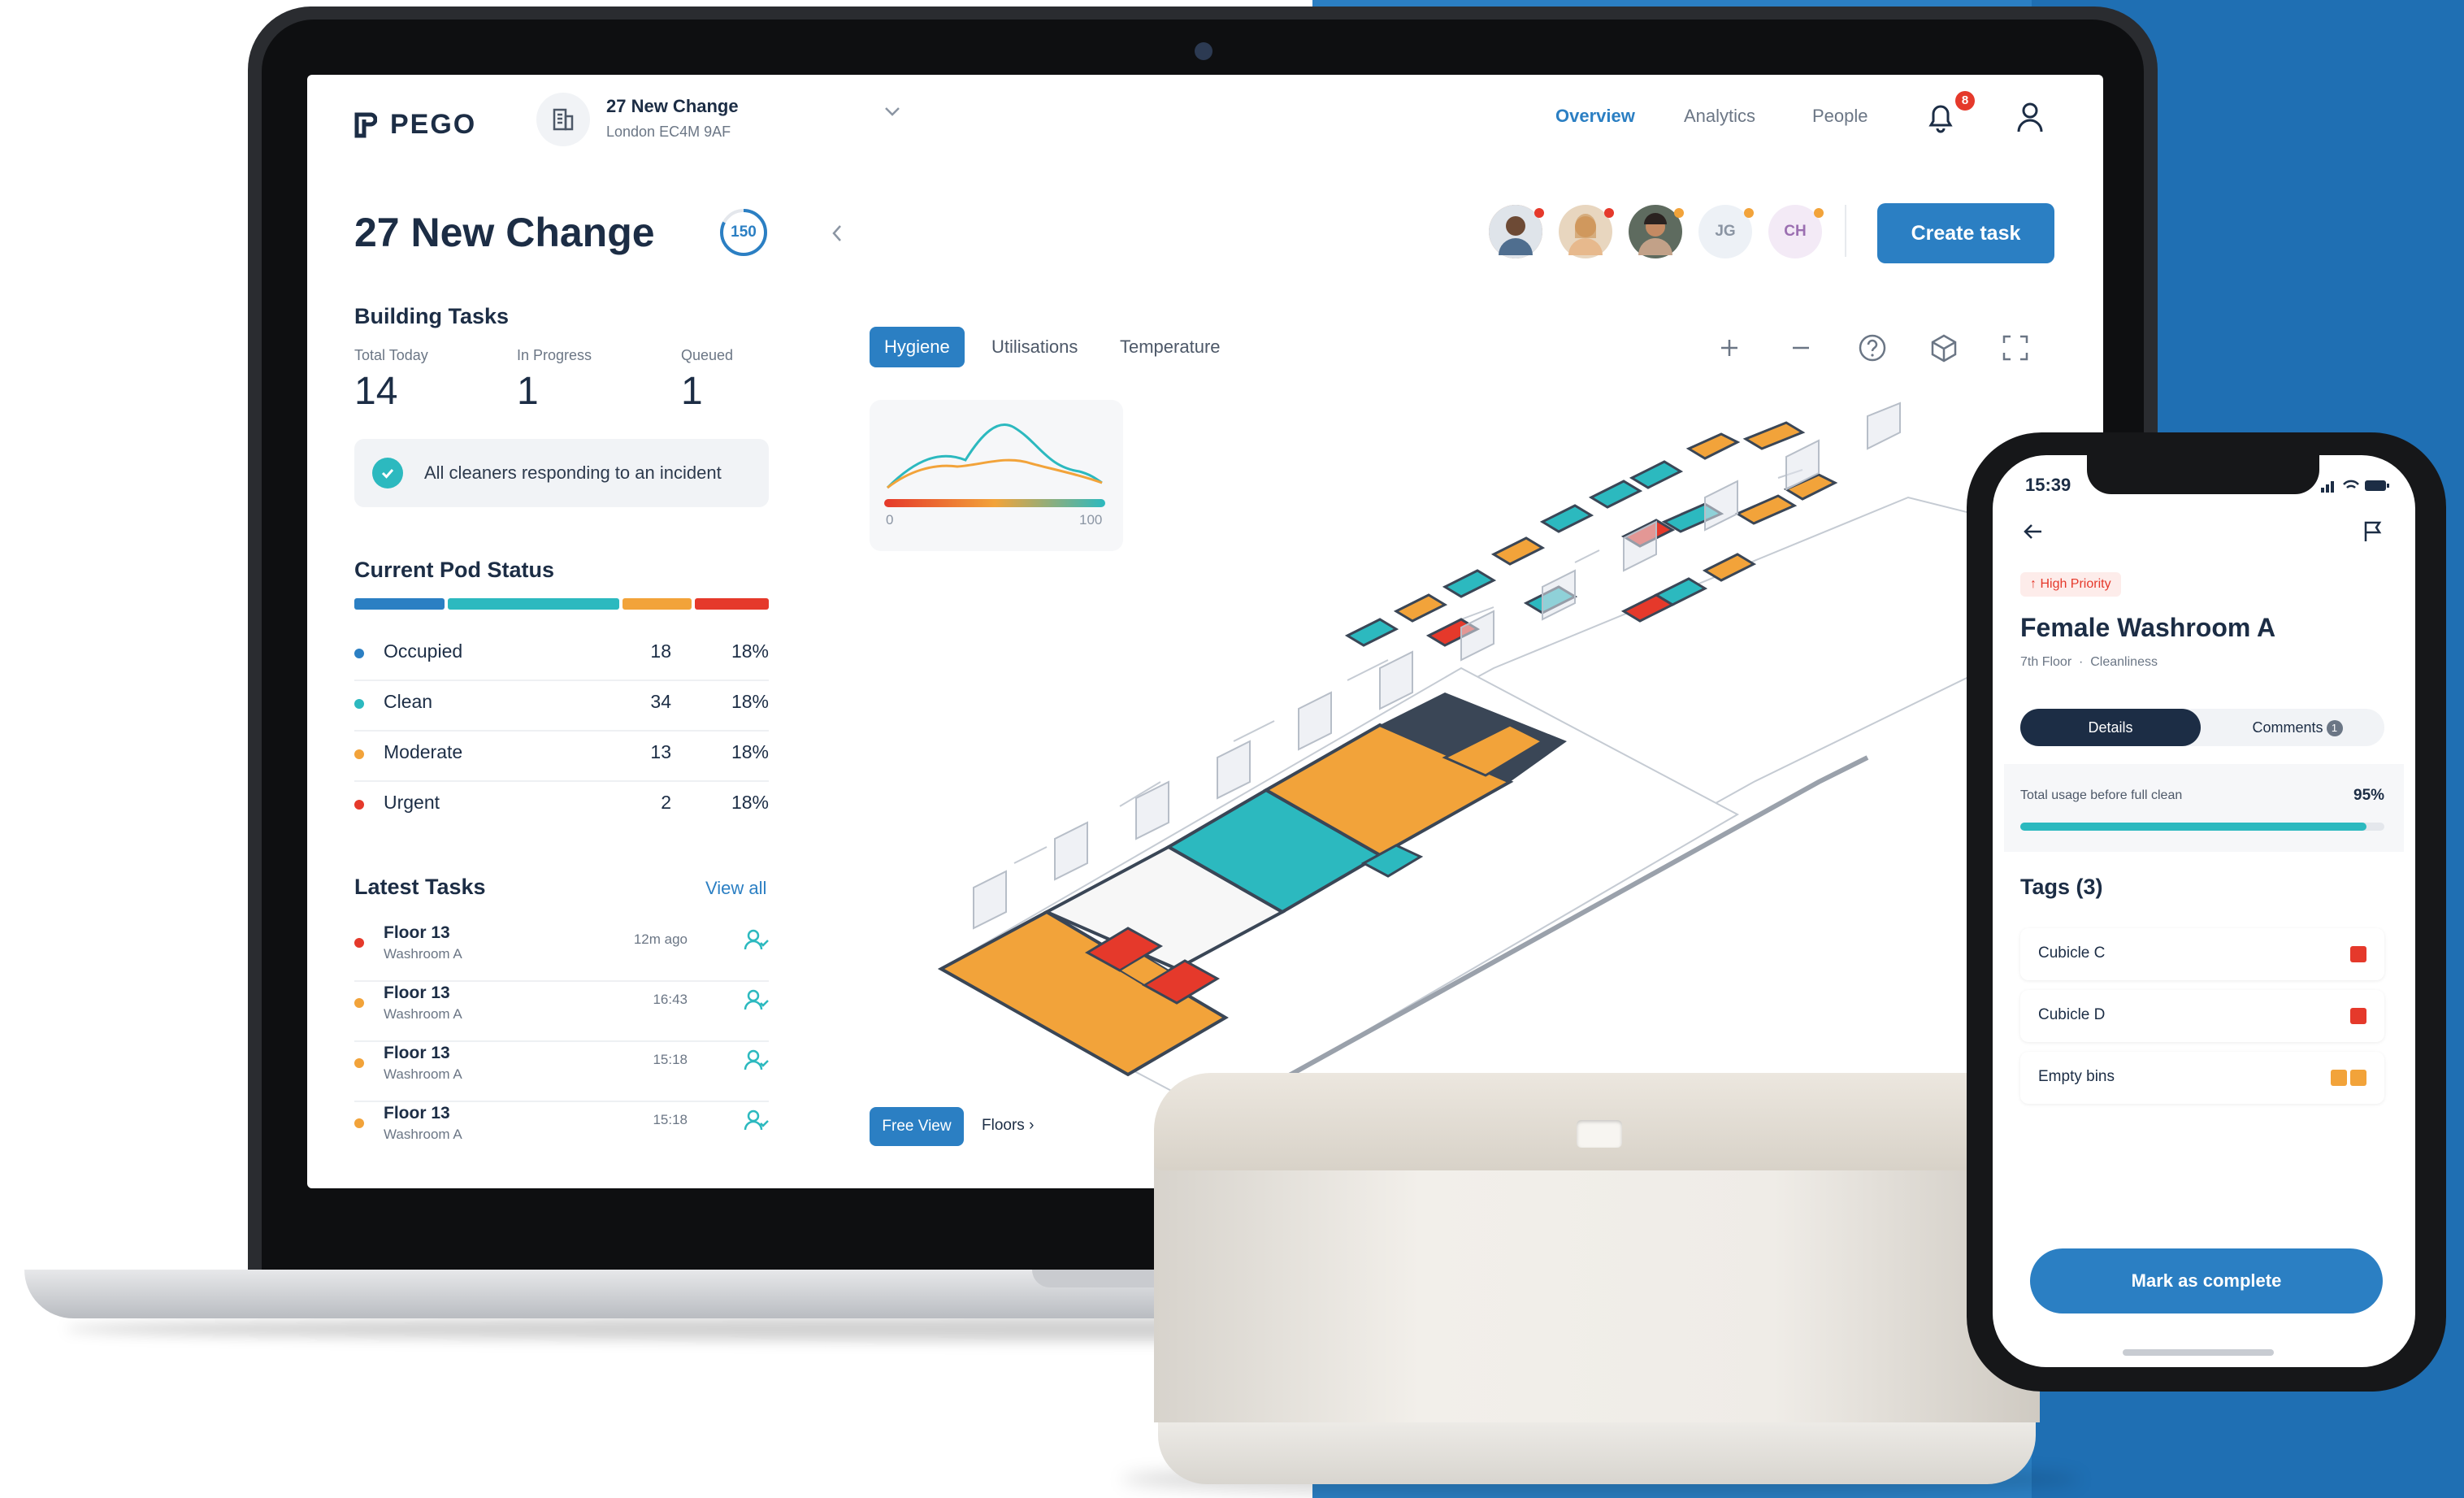  I want to click on tag-row: Cubicle C, so click(2202, 954).